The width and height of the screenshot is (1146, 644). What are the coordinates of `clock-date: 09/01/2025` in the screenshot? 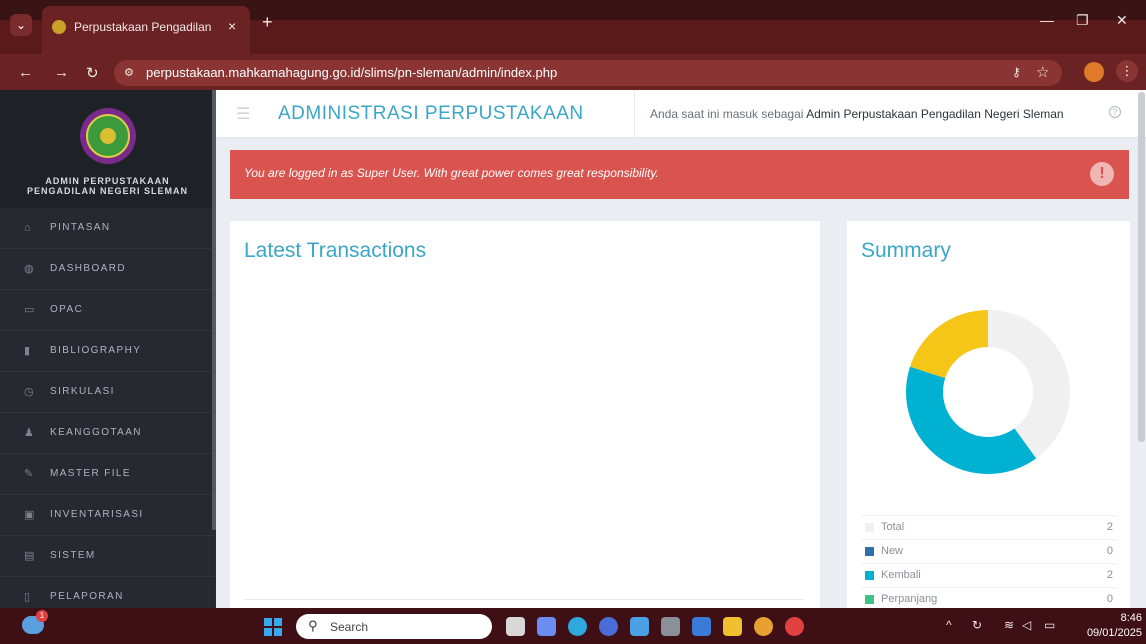 It's located at (1107, 633).